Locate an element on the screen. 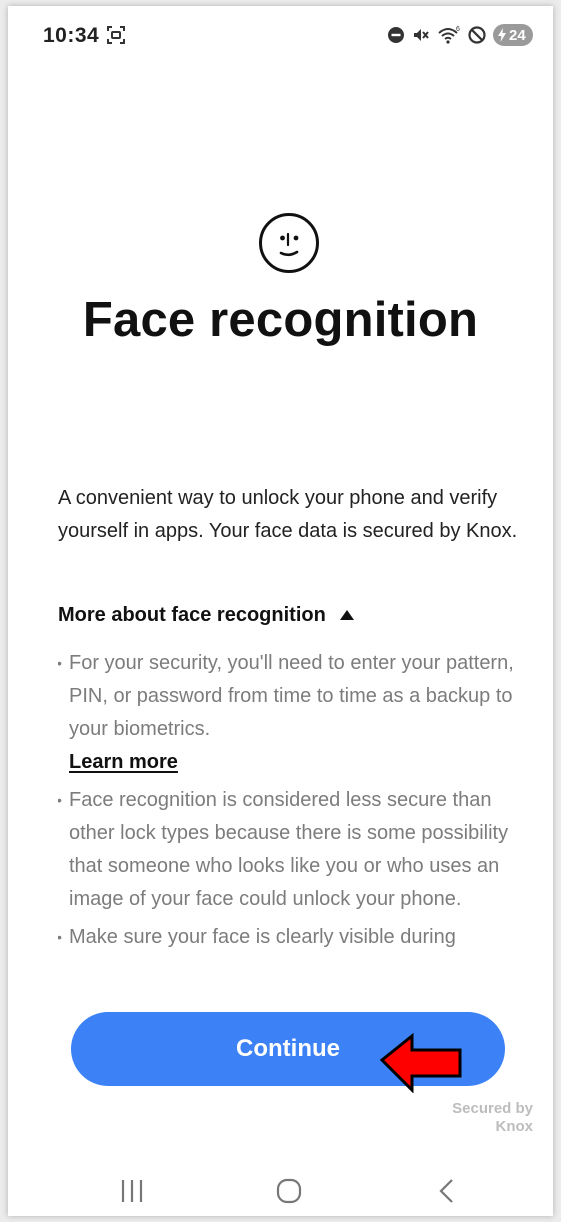 The height and width of the screenshot is (1222, 561). knox-line: Knox is located at coordinates (514, 1126).